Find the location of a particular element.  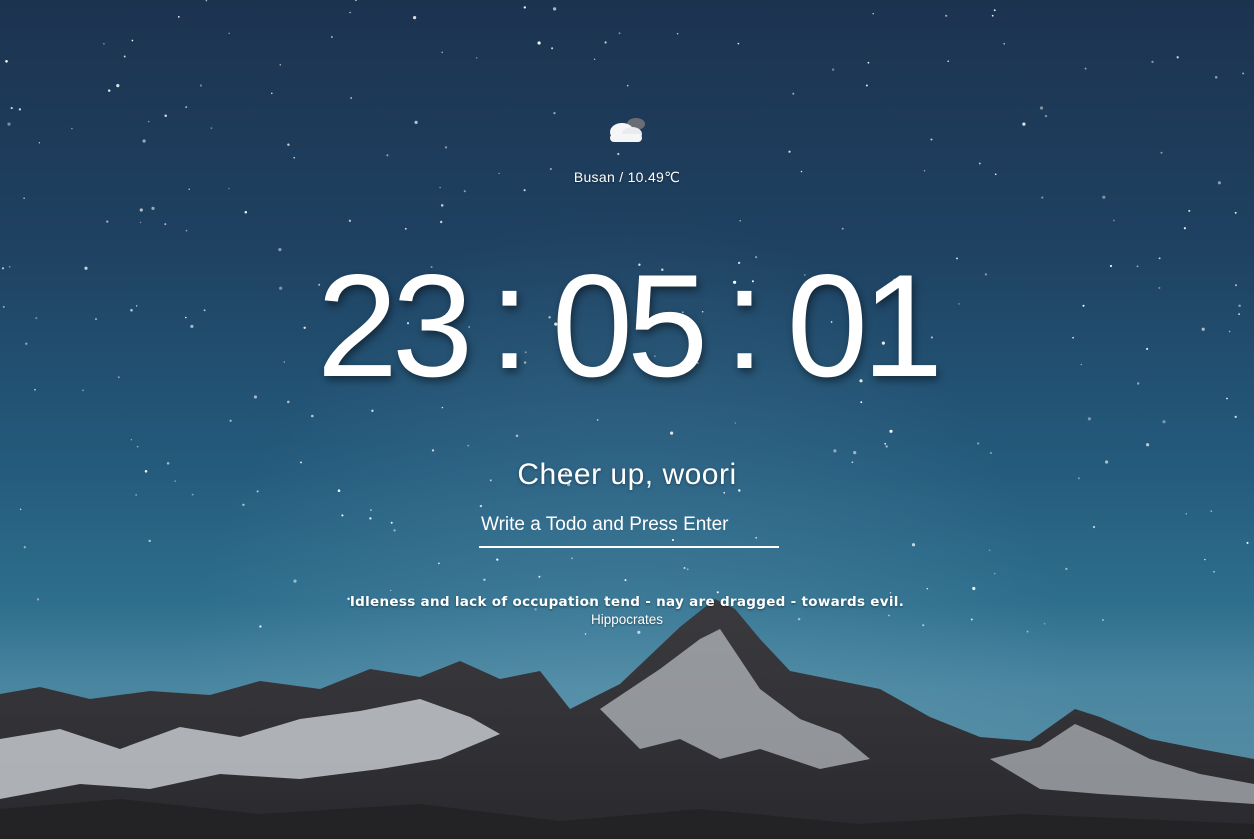

clock-seconds: 01 is located at coordinates (864, 325).